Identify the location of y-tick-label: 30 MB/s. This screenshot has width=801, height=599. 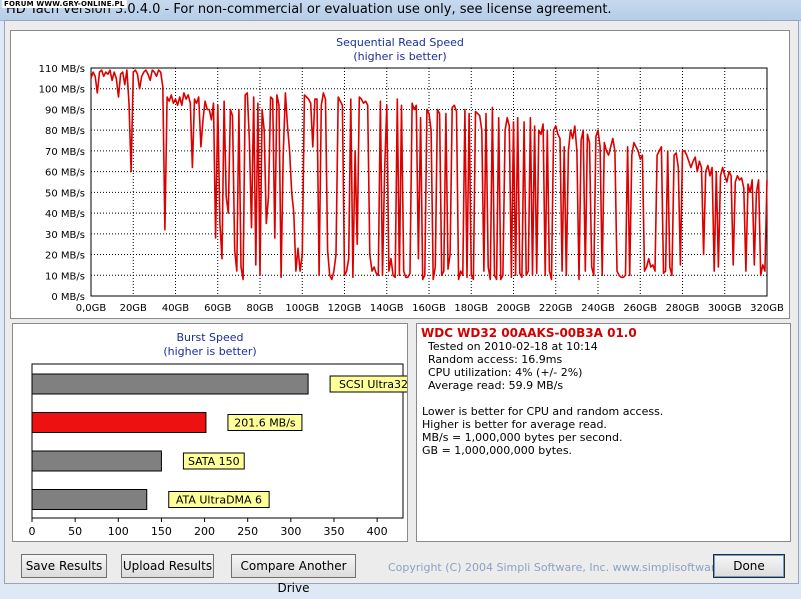
(65, 235).